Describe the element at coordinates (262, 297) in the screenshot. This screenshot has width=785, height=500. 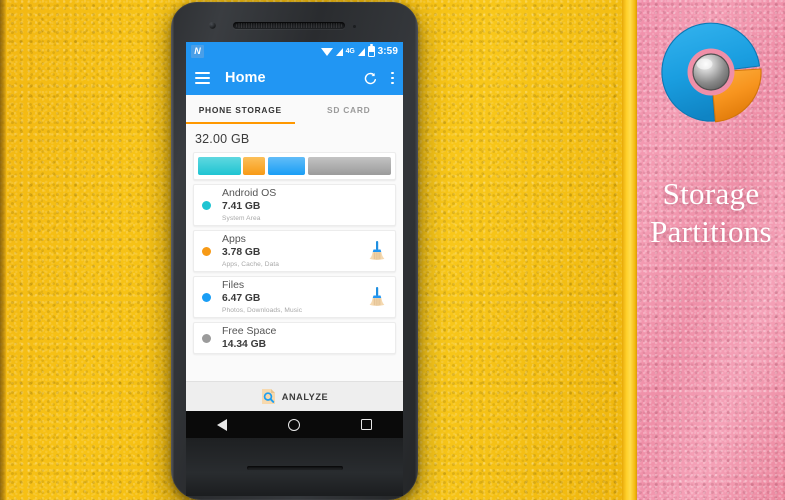
I see `list-item-texts: Files 6.47 GB Photos, Downloads, Music` at that location.